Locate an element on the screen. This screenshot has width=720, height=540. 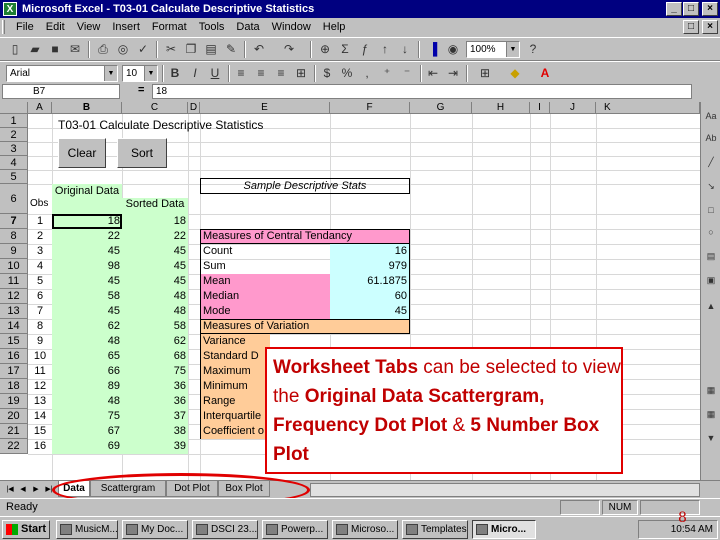
sorted-data-cell: 38 is located at coordinates (155, 431).